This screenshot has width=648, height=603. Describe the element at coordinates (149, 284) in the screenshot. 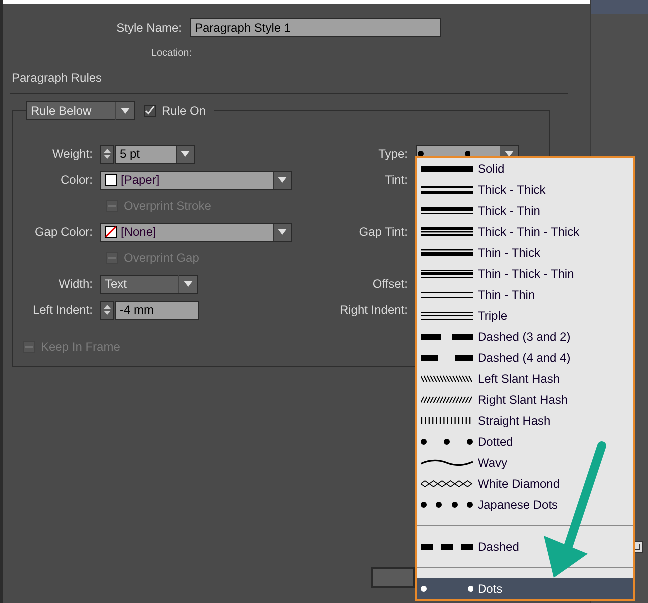

I see `width-select: Text` at that location.